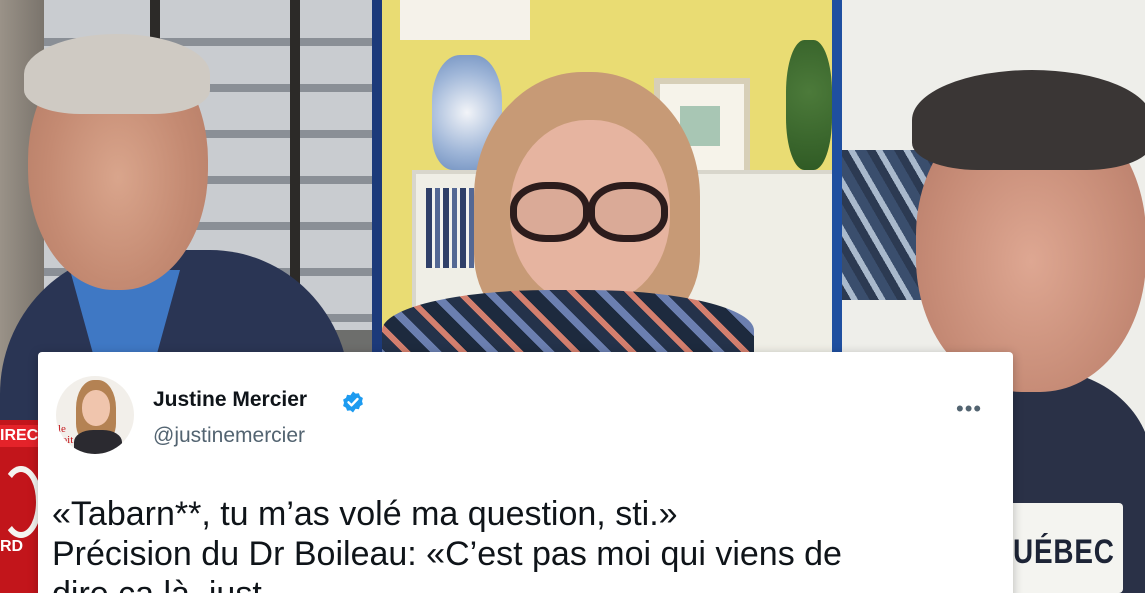  I want to click on avatar-logo-text: le roit, so click(66, 434).